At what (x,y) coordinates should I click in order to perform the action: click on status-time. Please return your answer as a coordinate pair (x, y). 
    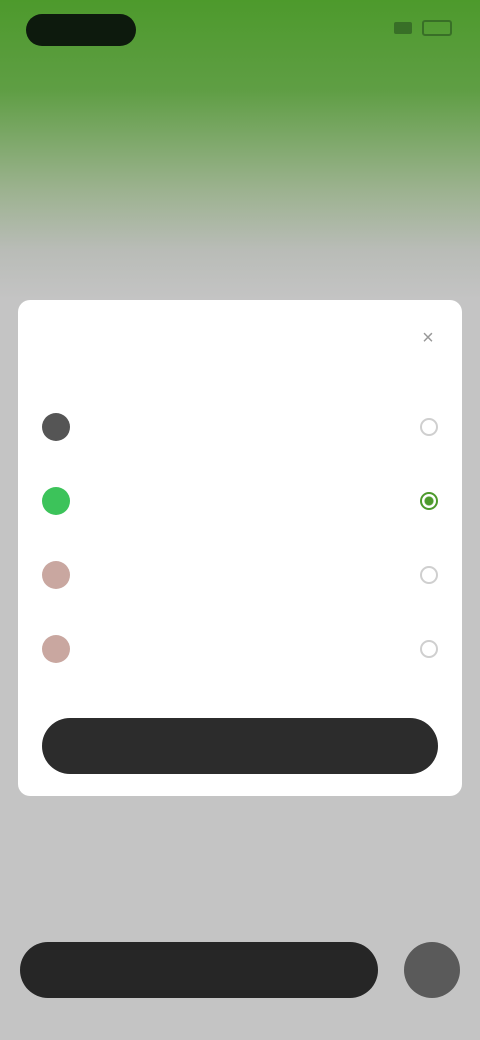
    Looking at the image, I should click on (81, 30).